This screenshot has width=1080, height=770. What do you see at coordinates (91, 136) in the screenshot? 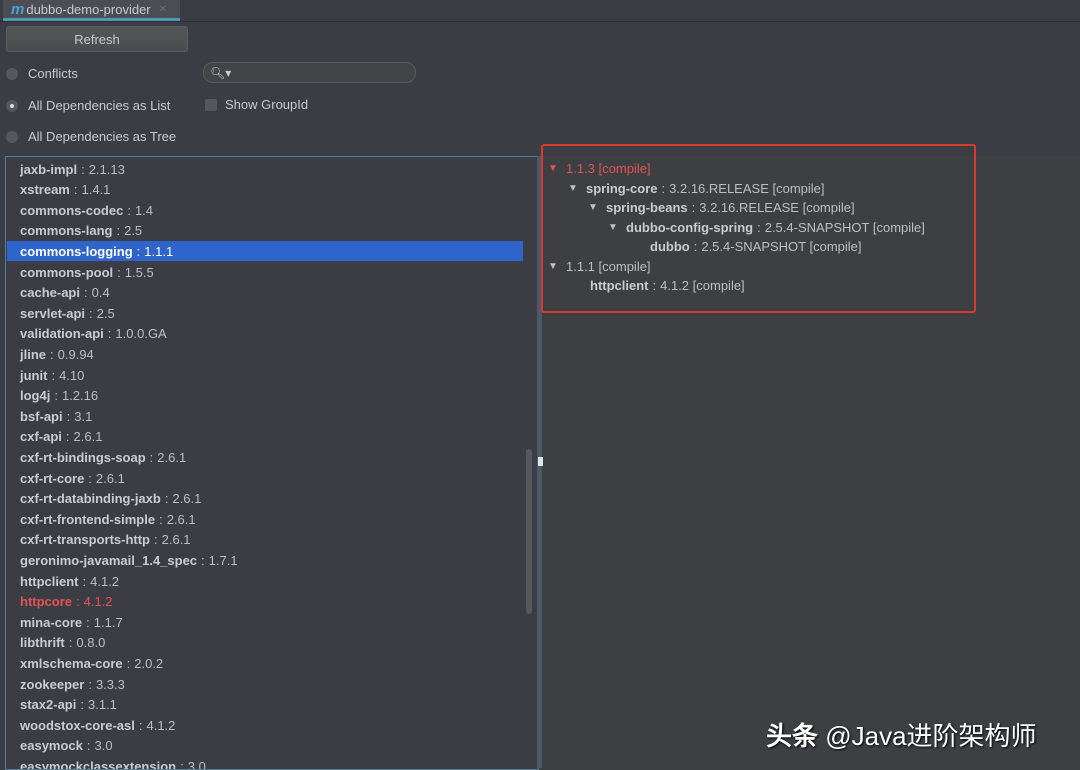
I see `radio-all-dependencies-tree: All Dependencies as Tree` at bounding box center [91, 136].